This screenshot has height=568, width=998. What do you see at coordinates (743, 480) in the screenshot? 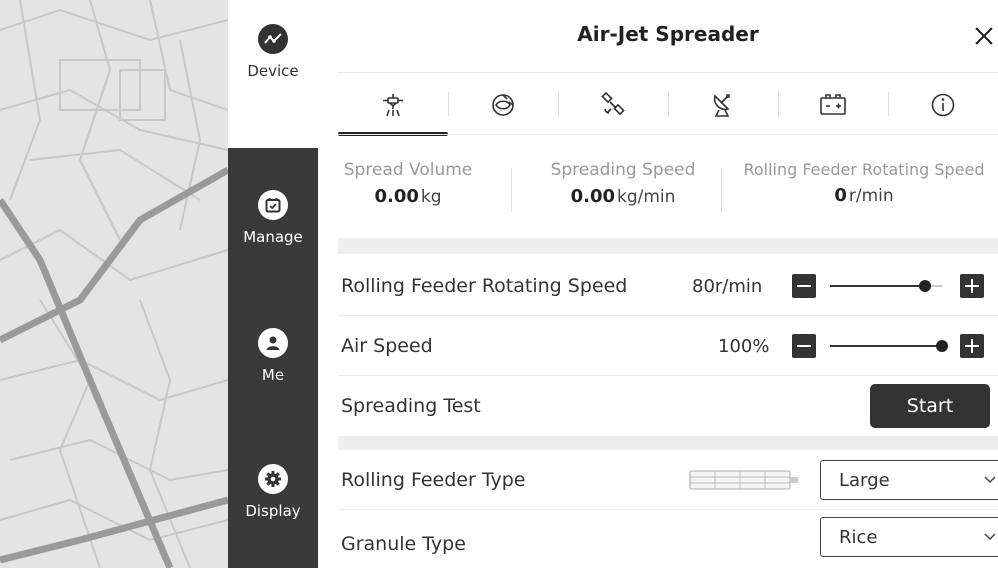
I see `rolling-feeder-image` at bounding box center [743, 480].